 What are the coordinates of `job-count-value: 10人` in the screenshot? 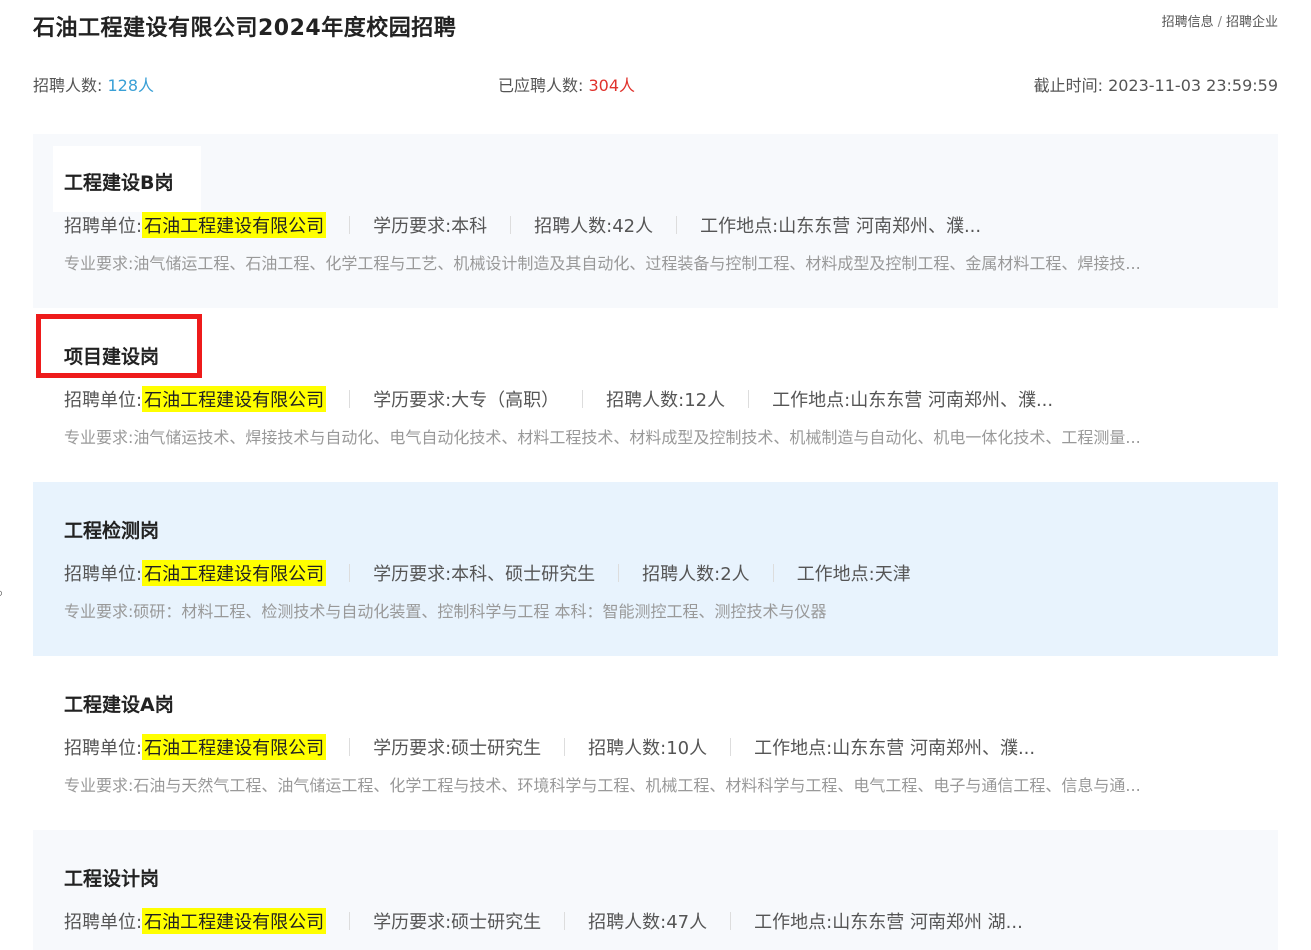 It's located at (687, 748).